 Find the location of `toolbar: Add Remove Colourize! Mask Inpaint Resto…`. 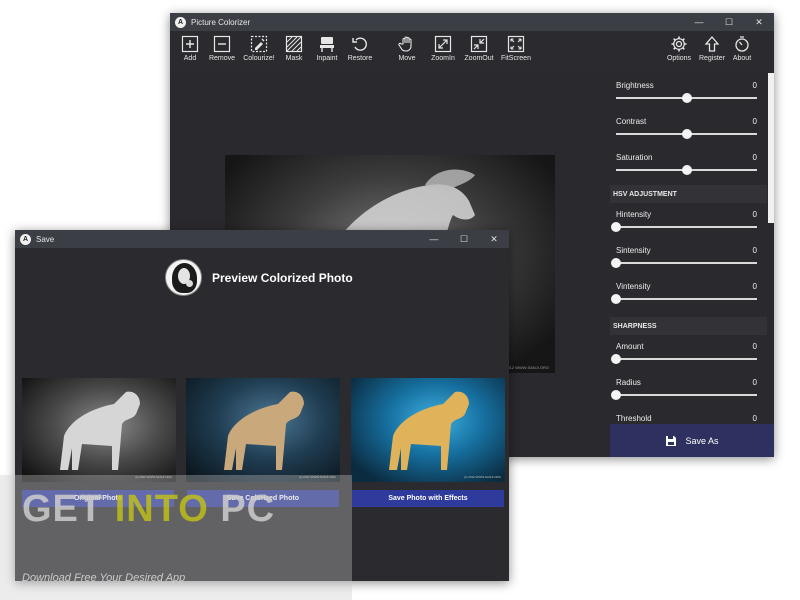

toolbar: Add Remove Colourize! Mask Inpaint Resto… is located at coordinates (472, 52).